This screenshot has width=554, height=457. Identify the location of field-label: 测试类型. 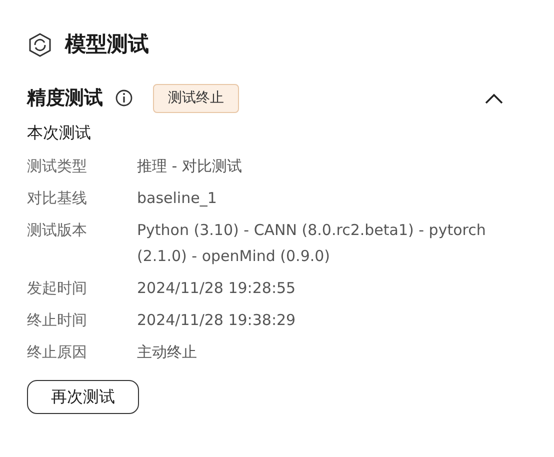
(57, 166).